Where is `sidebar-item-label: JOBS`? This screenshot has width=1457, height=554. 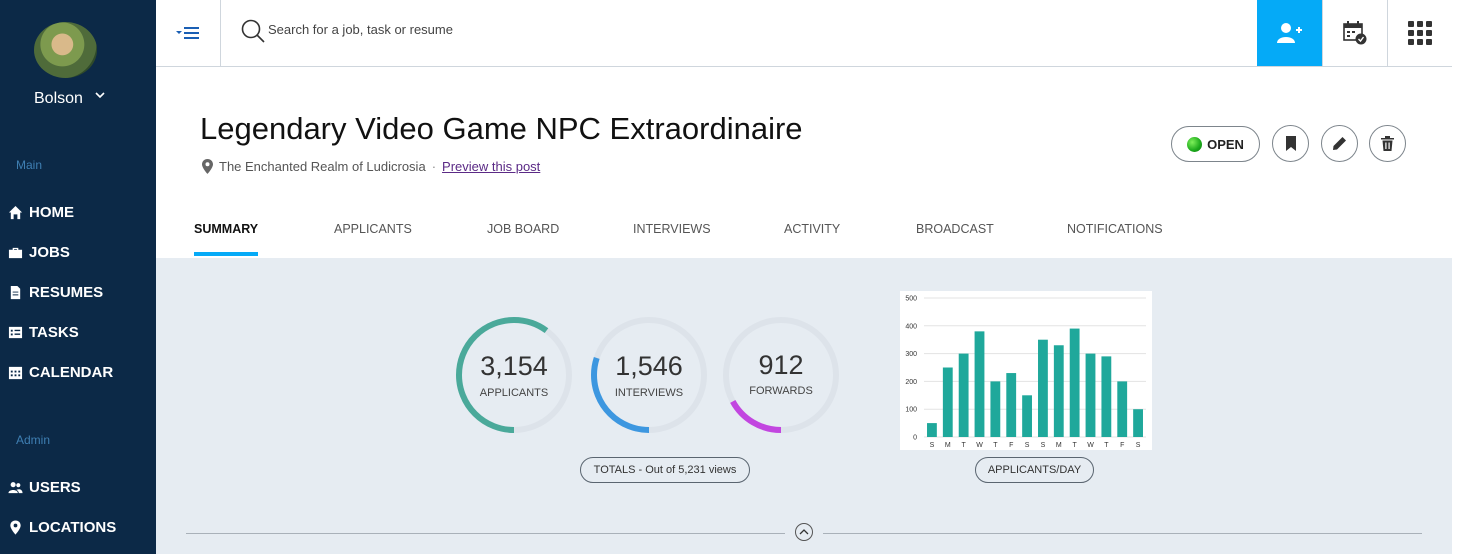 sidebar-item-label: JOBS is located at coordinates (49, 252).